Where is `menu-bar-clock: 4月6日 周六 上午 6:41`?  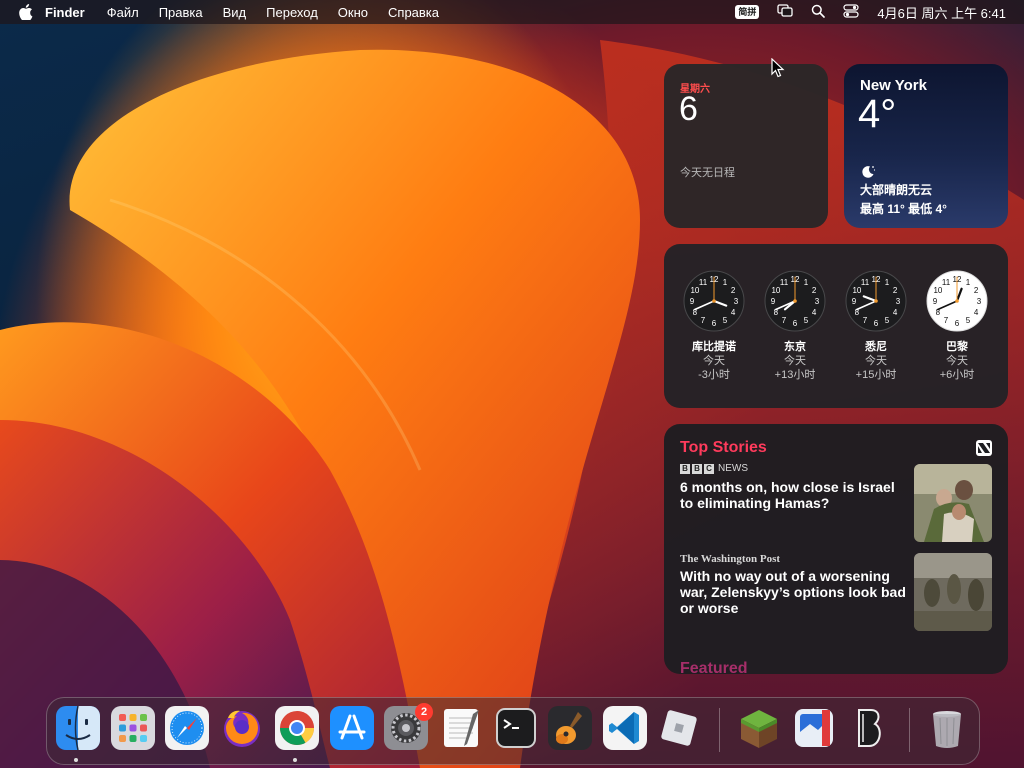 menu-bar-clock: 4月6日 周六 上午 6:41 is located at coordinates (941, 12).